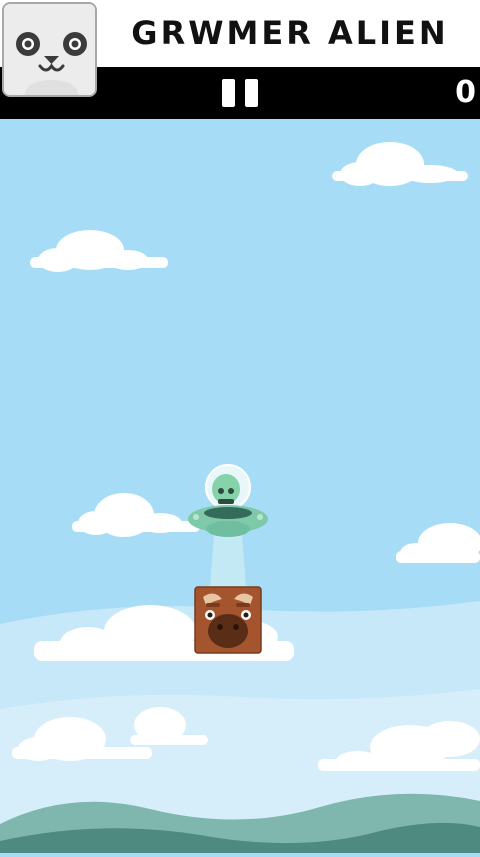 The height and width of the screenshot is (857, 480). What do you see at coordinates (465, 92) in the screenshot?
I see `score-counter: 0` at bounding box center [465, 92].